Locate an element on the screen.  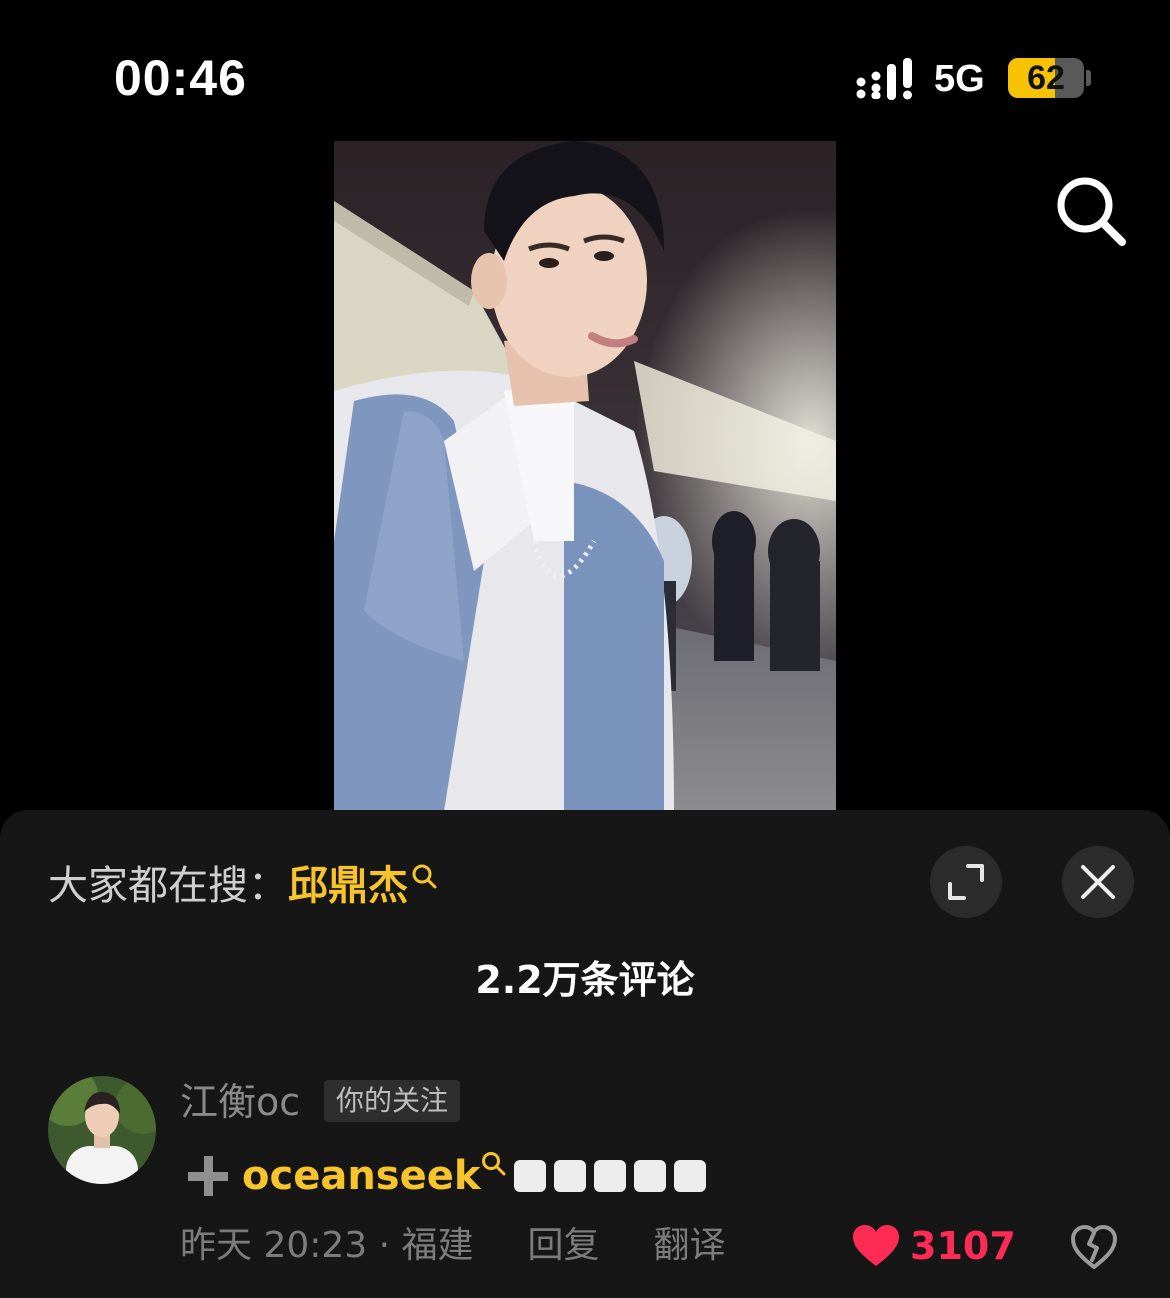
comment-time-location: 昨天 20:23 · 福建 is located at coordinates (327, 1245).